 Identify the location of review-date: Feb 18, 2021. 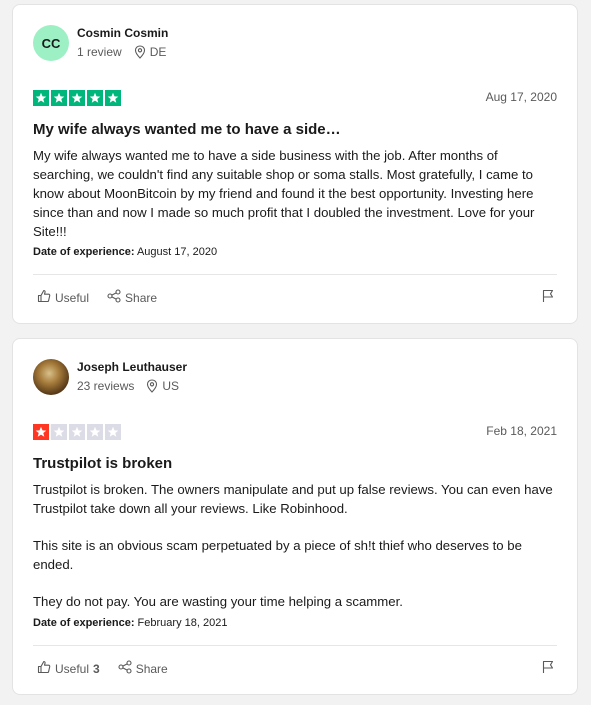
(521, 431).